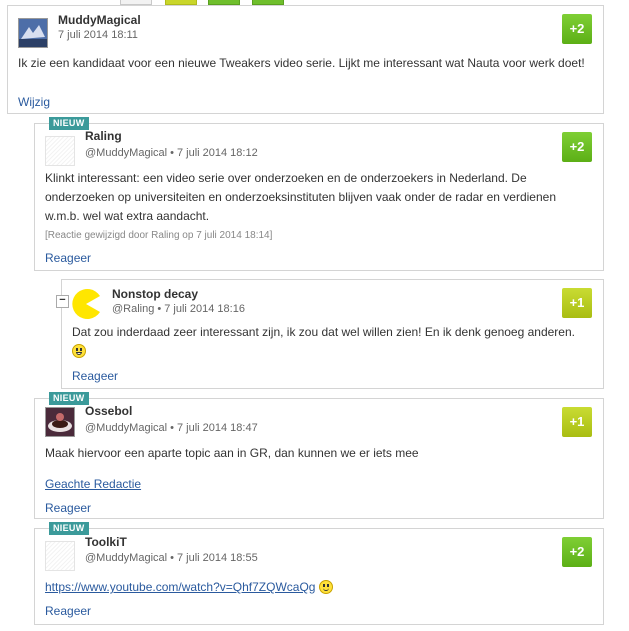 This screenshot has height=631, width=629. Describe the element at coordinates (133, 309) in the screenshot. I see `reply-to-link: @Raling` at that location.